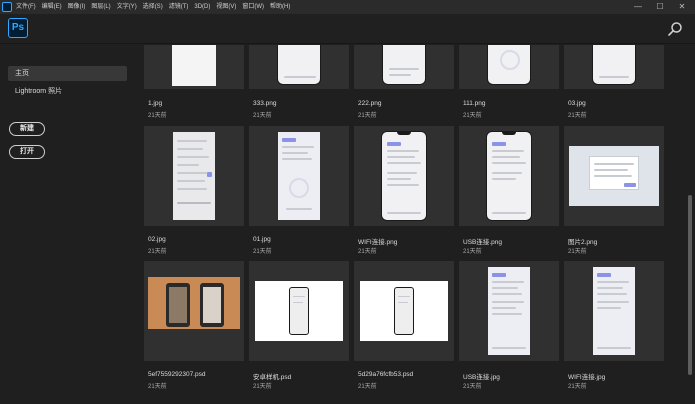  I want to click on search-icon, so click(675, 29).